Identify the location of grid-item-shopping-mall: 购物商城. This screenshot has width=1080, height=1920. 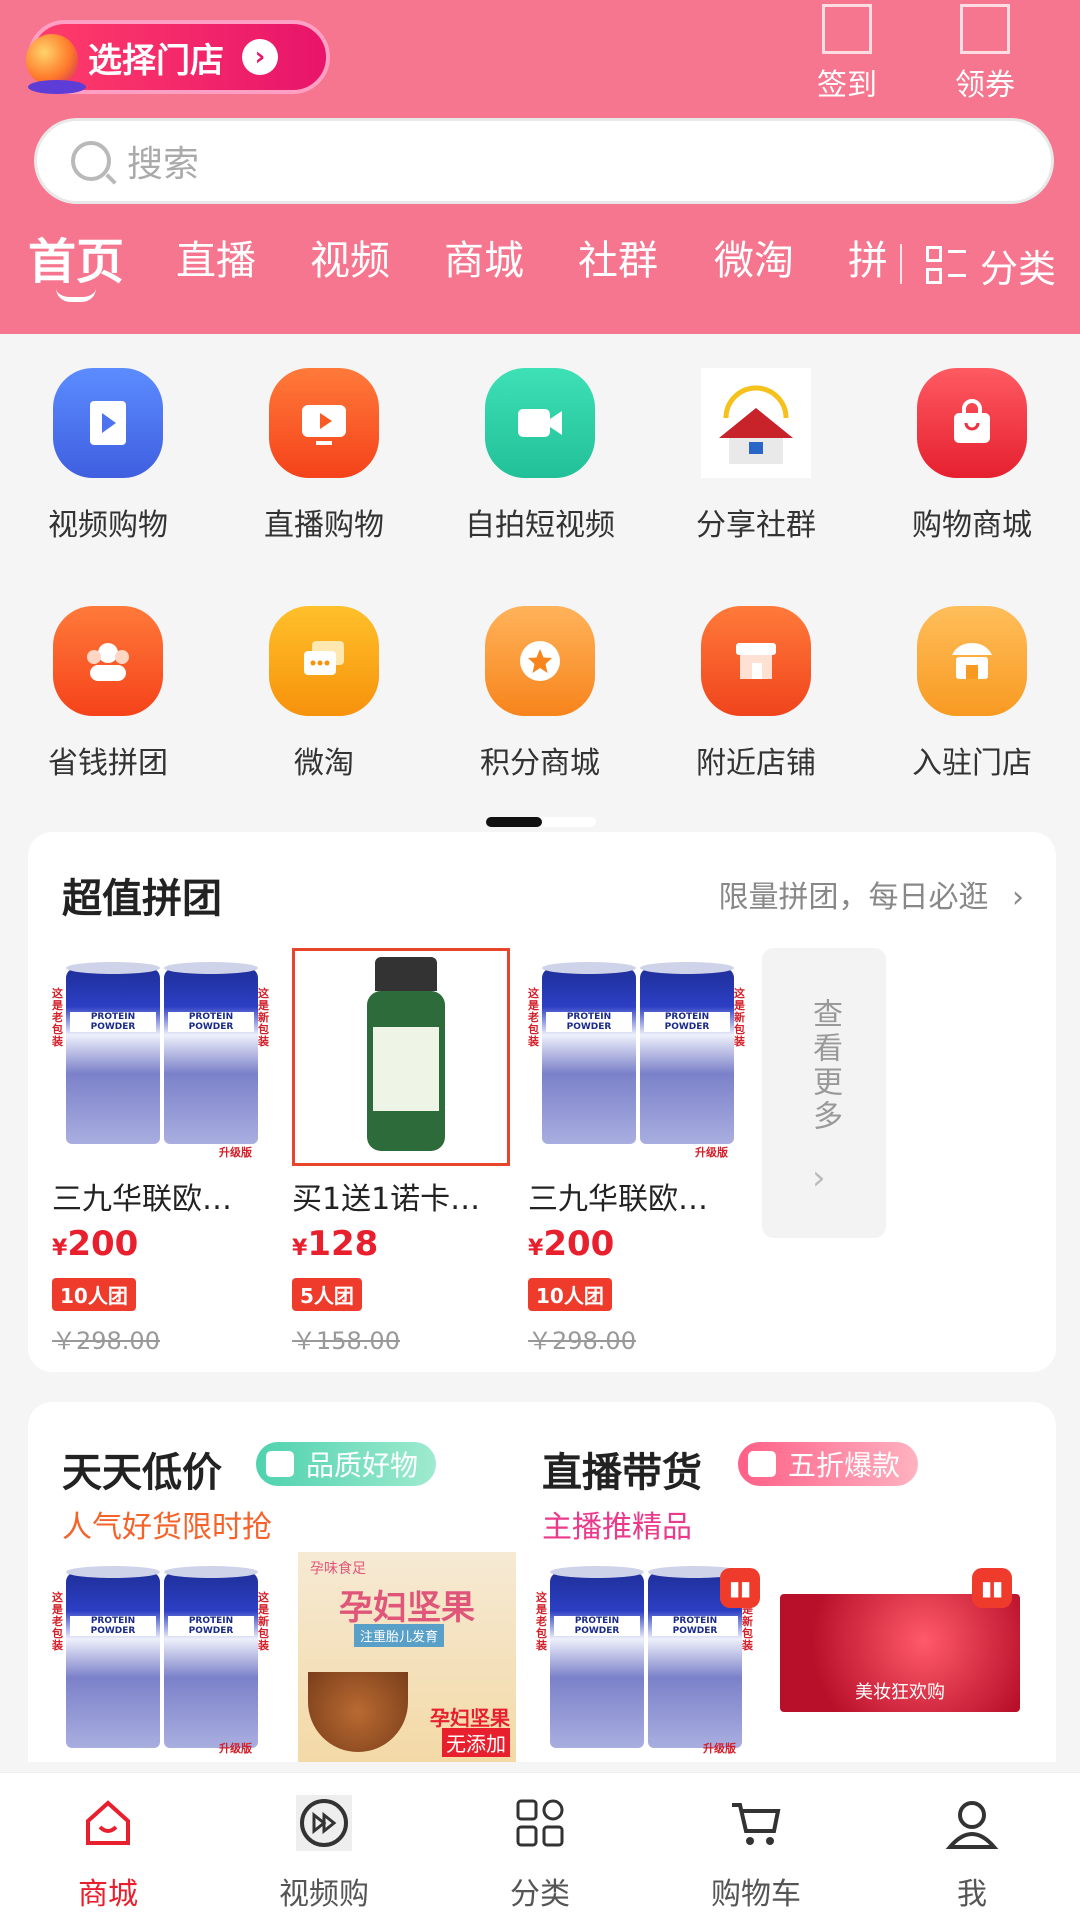
(972, 456).